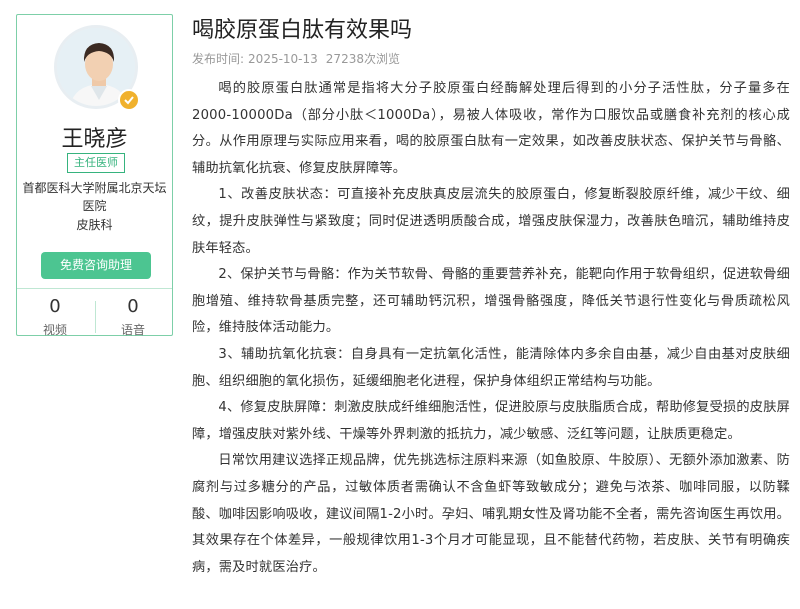 Image resolution: width=800 pixels, height=609 pixels. Describe the element at coordinates (218, 59) in the screenshot. I see `publish-label: 发布时间:` at that location.